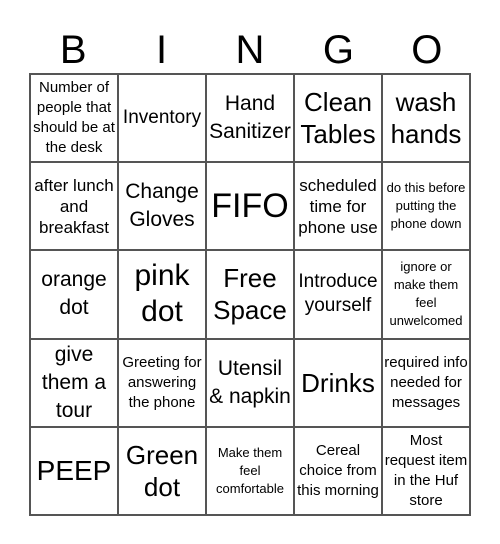 The width and height of the screenshot is (500, 544). Describe the element at coordinates (162, 294) in the screenshot. I see `bingo-cell: pink dot` at that location.